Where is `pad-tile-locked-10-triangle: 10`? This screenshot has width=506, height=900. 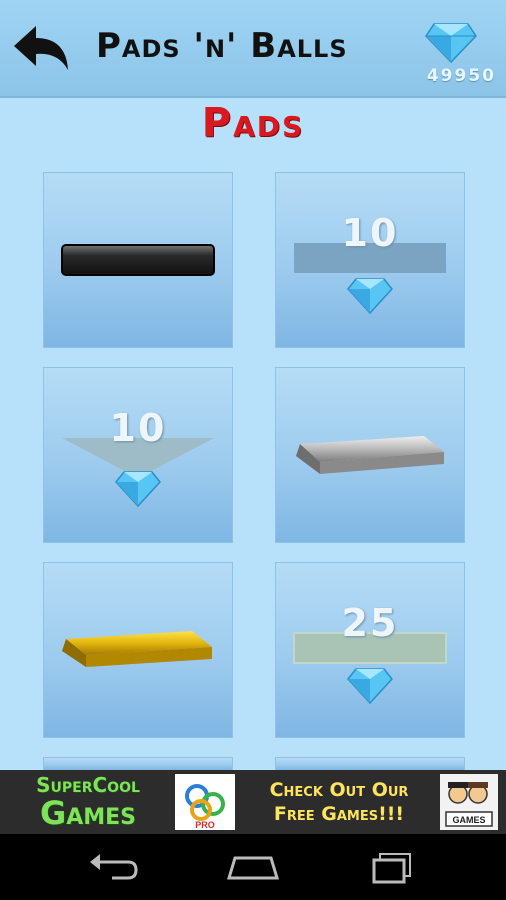 pad-tile-locked-10-triangle: 10 is located at coordinates (138, 455).